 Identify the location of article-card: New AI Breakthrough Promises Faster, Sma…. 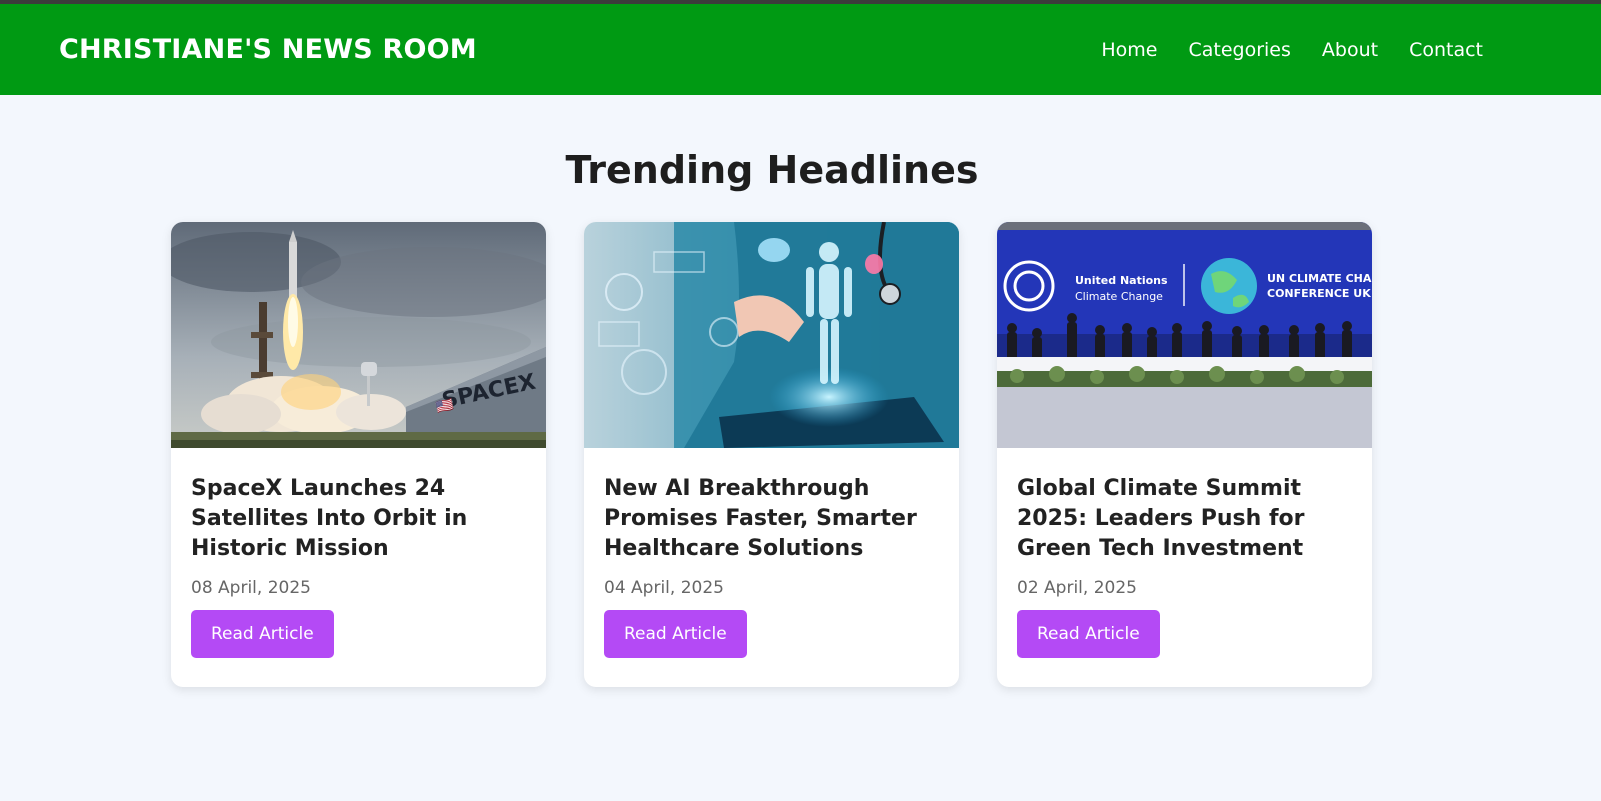
(771, 454).